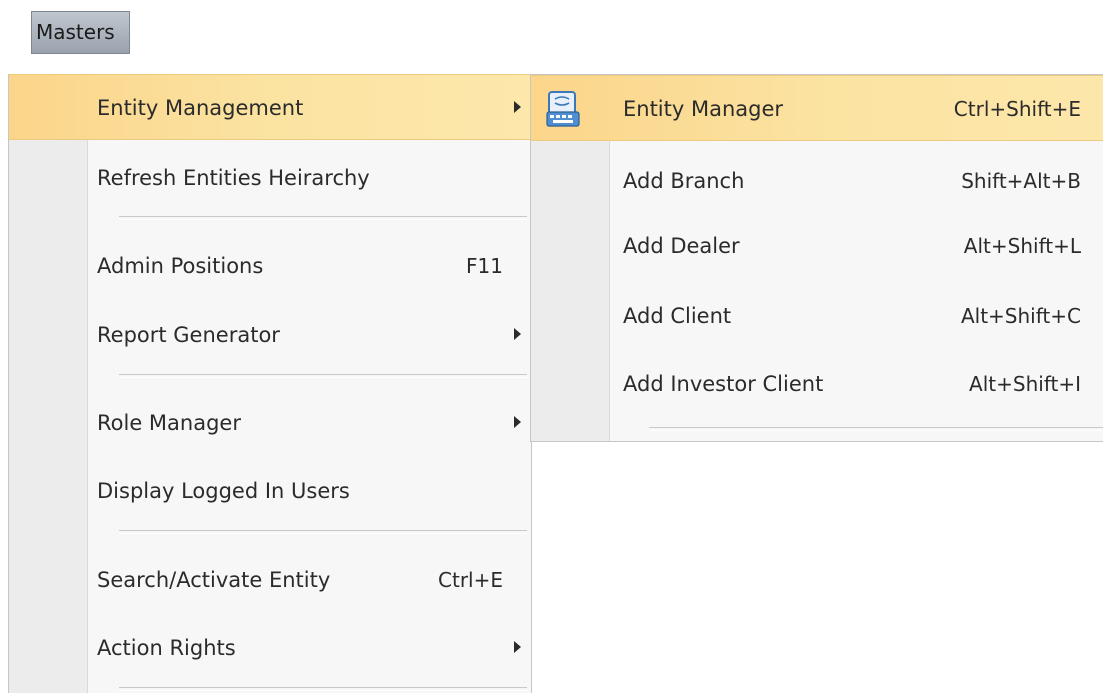  Describe the element at coordinates (233, 178) in the screenshot. I see `menu-item-label: Refresh Entities Heirarchy` at that location.